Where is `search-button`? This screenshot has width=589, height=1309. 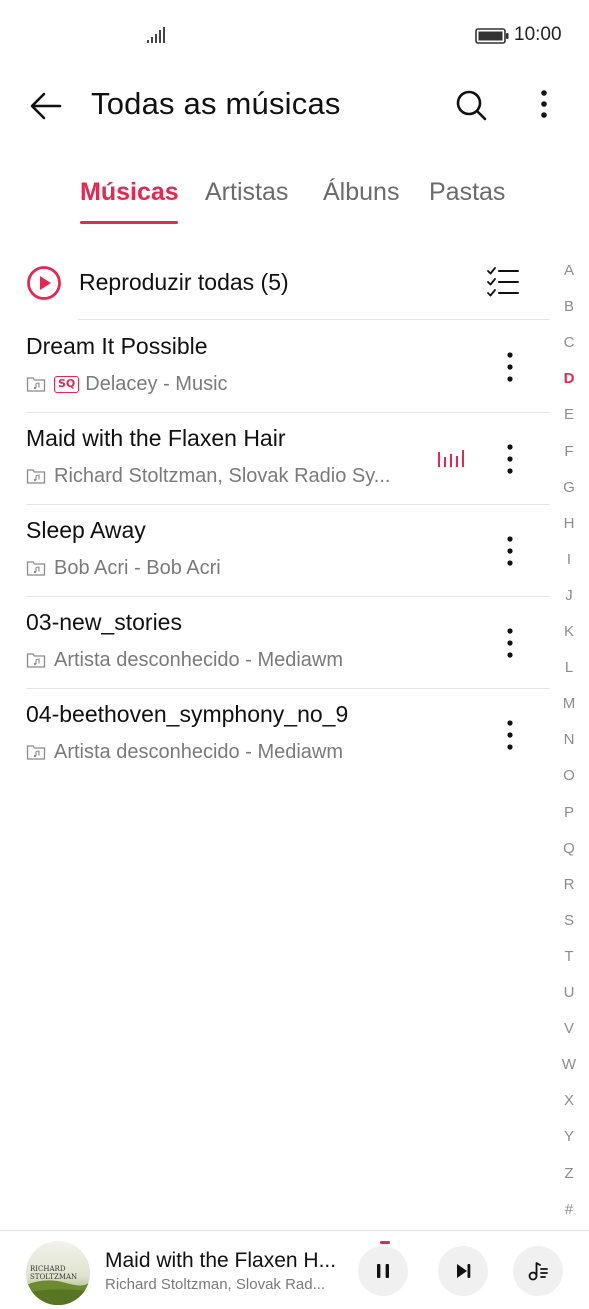
search-button is located at coordinates (471, 106).